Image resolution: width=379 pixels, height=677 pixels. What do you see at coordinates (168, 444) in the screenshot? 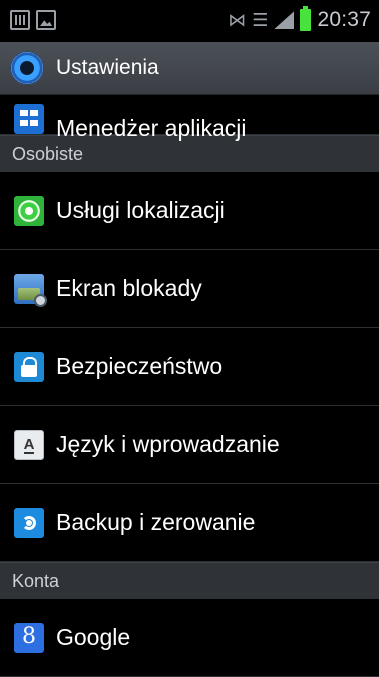
I see `list-item-label: Język i wprowadzanie` at bounding box center [168, 444].